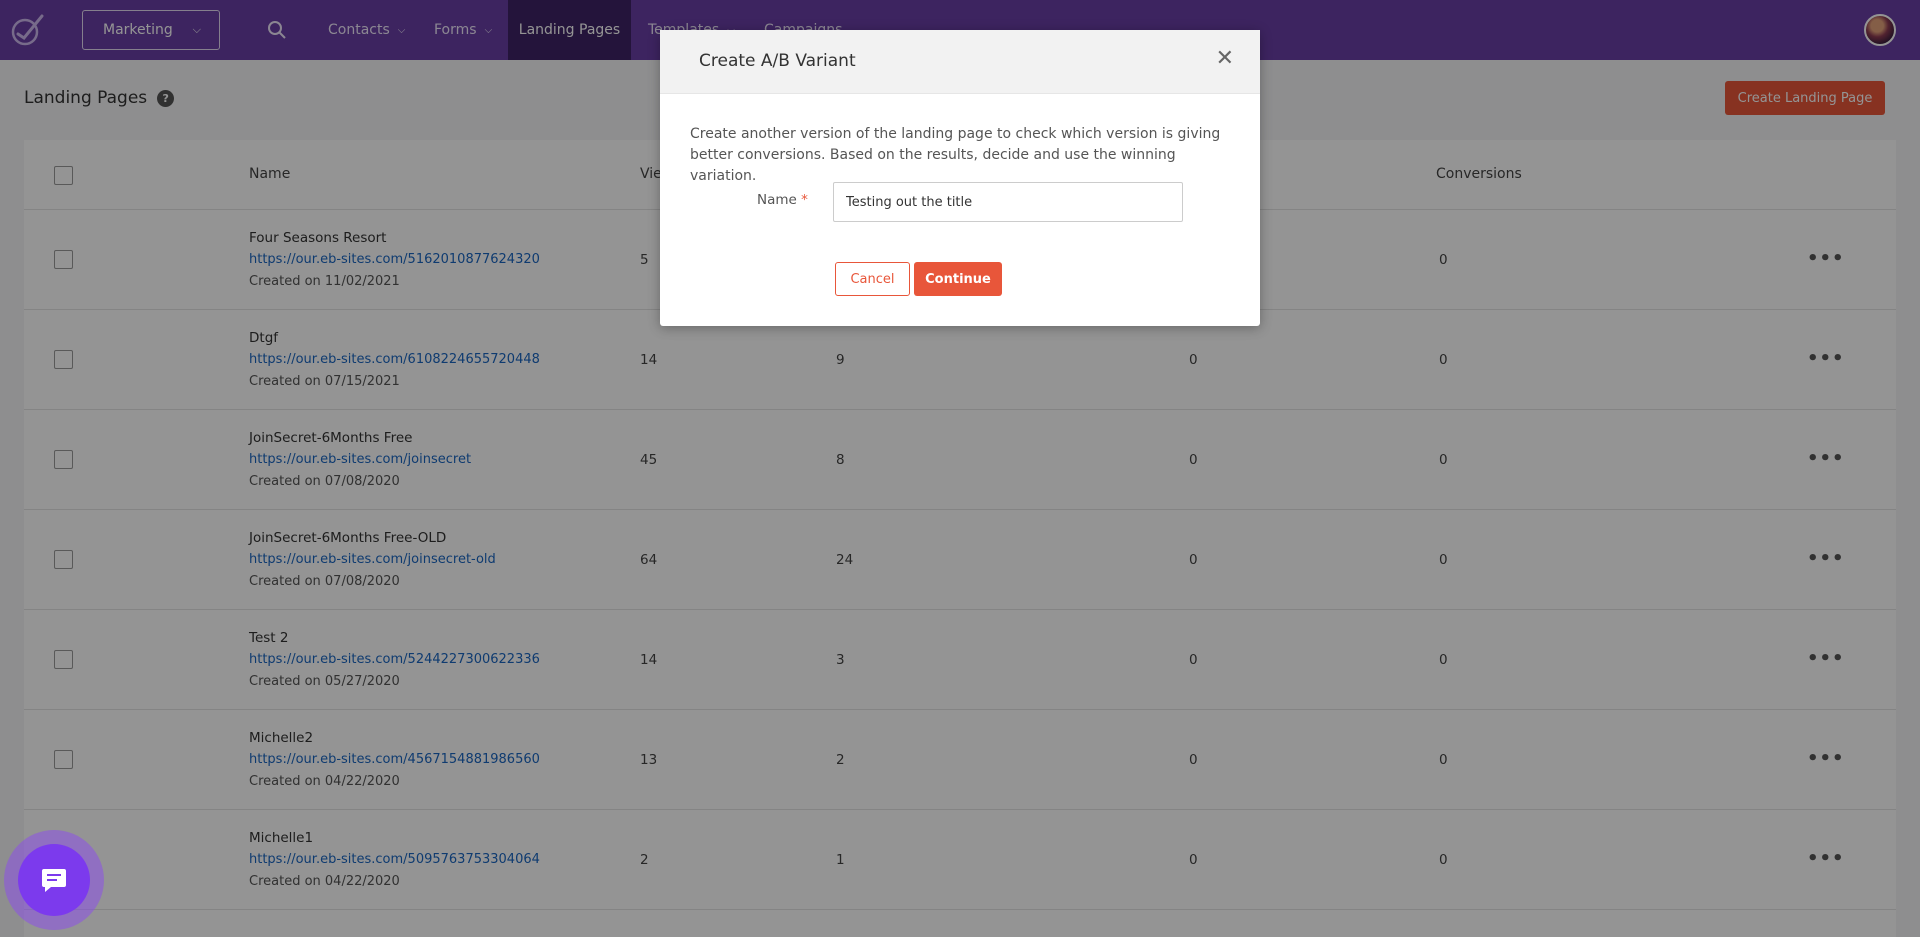 Image resolution: width=1920 pixels, height=937 pixels. What do you see at coordinates (960, 62) in the screenshot?
I see `modal-header: Create A/B Variant ✕` at bounding box center [960, 62].